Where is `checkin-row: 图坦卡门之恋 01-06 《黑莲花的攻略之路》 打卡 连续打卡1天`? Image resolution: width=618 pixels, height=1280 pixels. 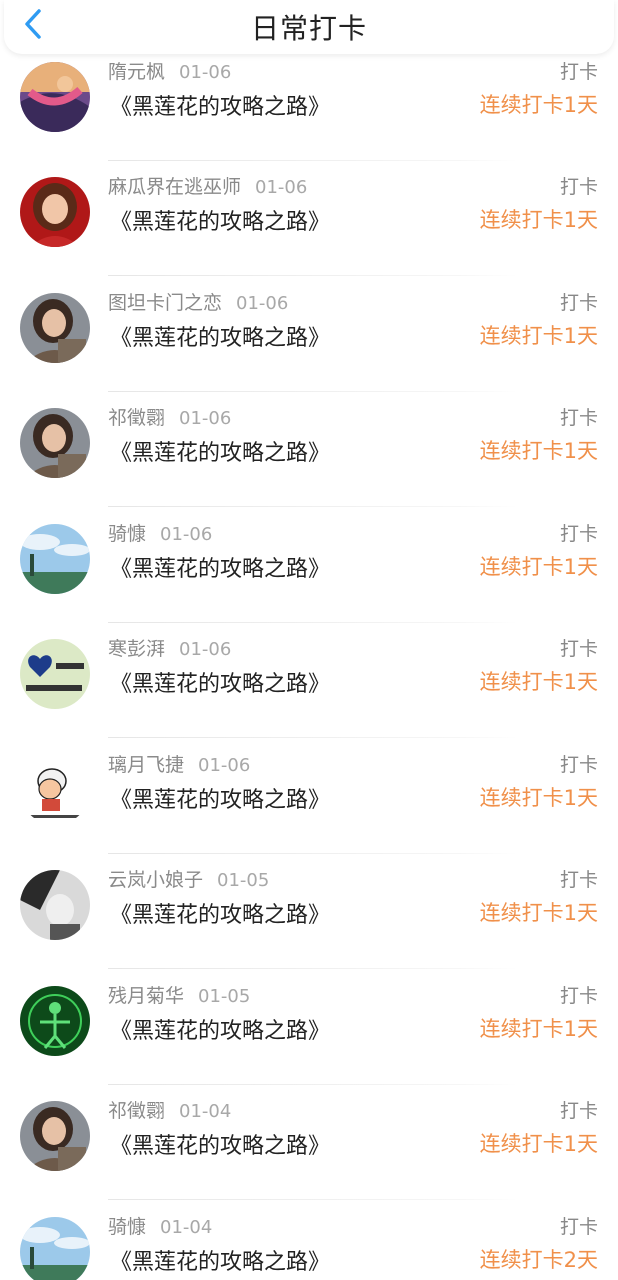 checkin-row: 图坦卡门之恋 01-06 《黑莲花的攻略之路》 打卡 连续打卡1天 is located at coordinates (309, 334).